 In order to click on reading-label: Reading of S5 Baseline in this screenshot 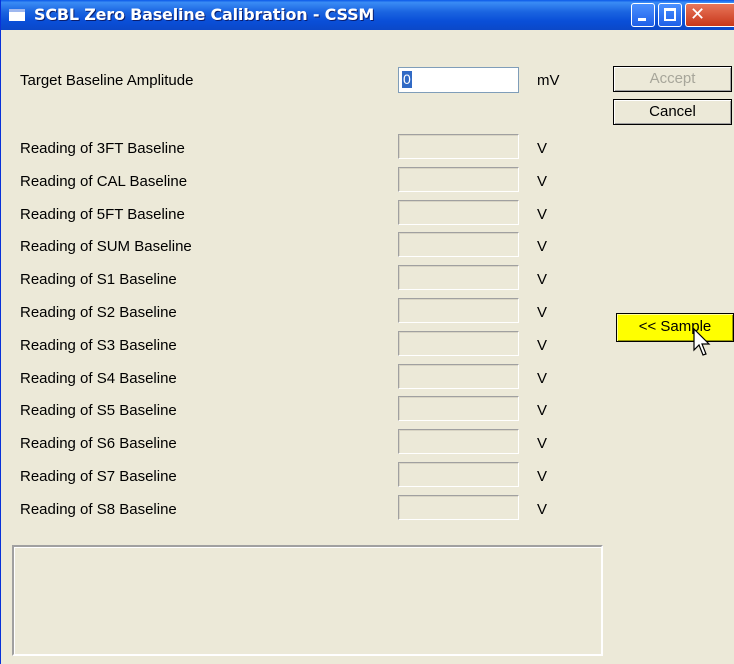, I will do `click(98, 410)`.